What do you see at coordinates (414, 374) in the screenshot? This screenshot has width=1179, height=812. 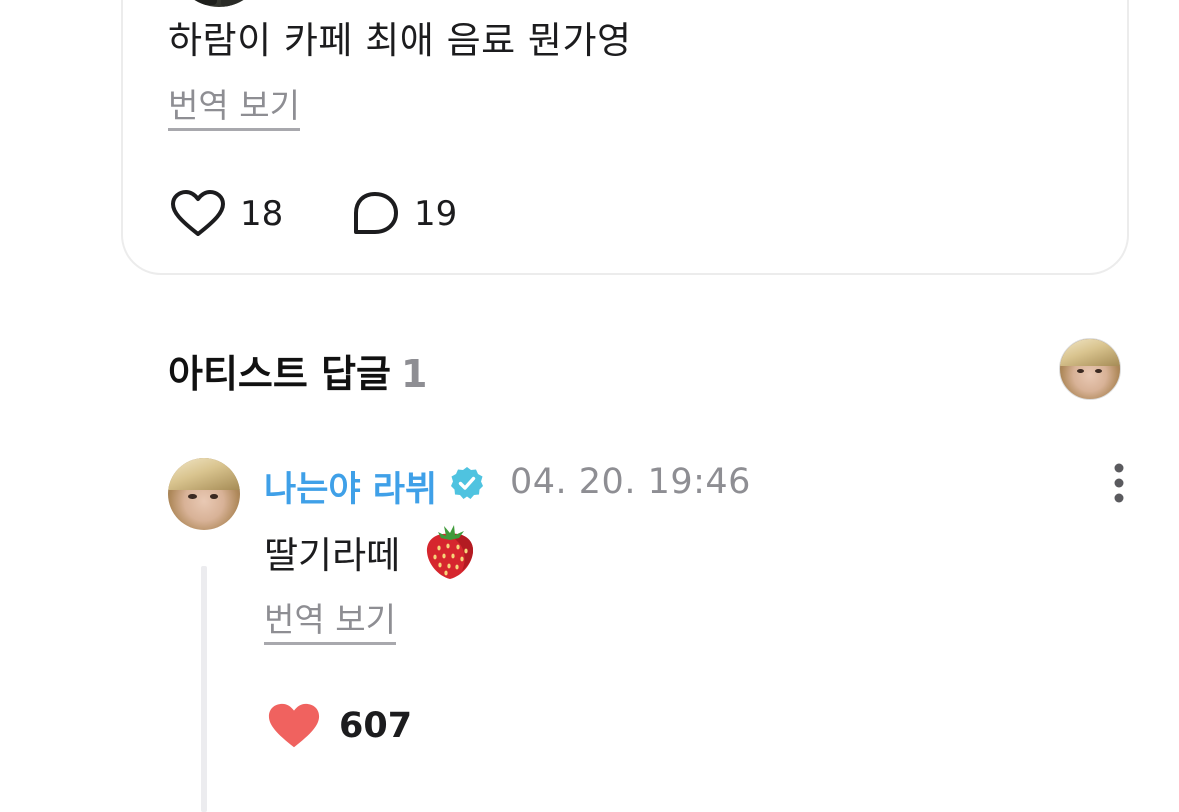 I see `artist-replies-count: 1` at bounding box center [414, 374].